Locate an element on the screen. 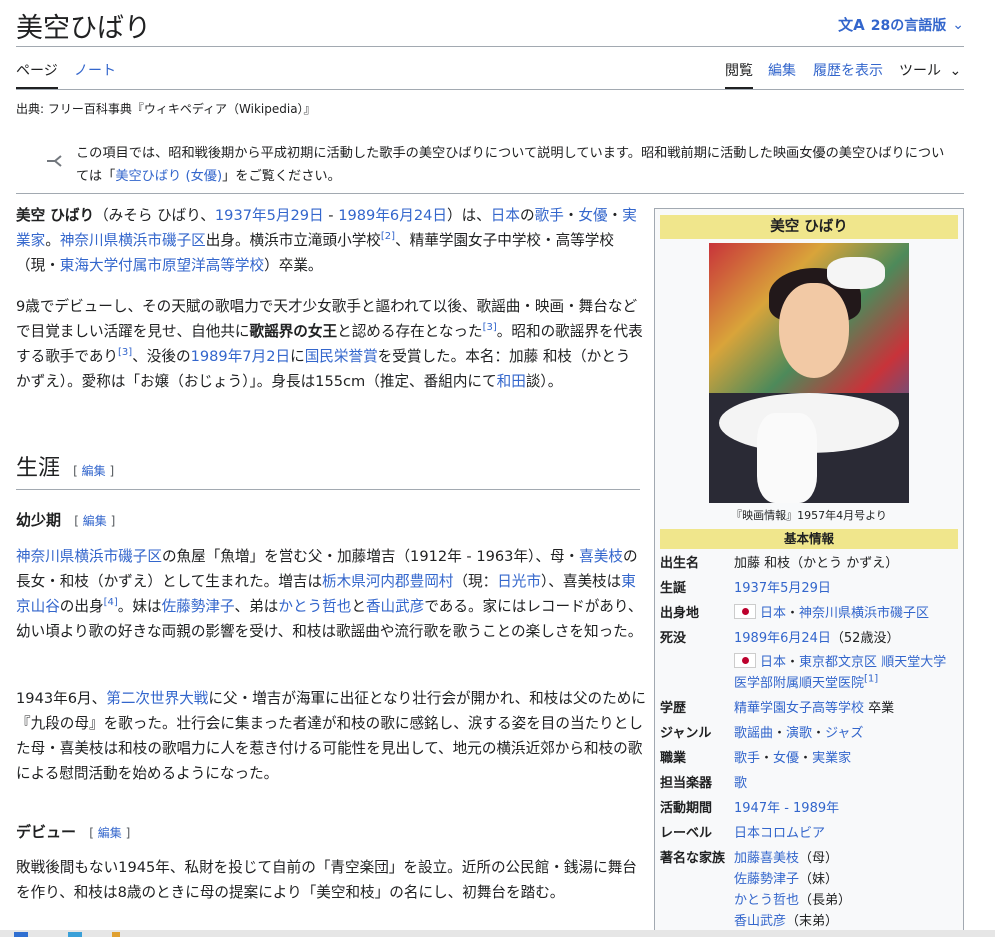 Image resolution: width=995 pixels, height=937 pixels. text: の is located at coordinates (527, 215).